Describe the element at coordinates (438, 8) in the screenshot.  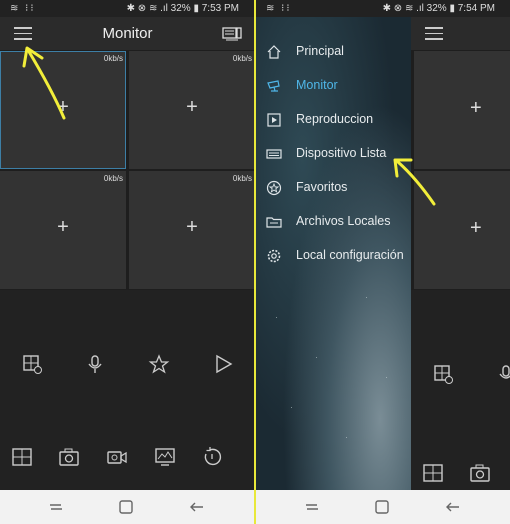
I see `status-right: ✱ ⊗ ≋ .ıl 32% ▮ 7:54 PM` at that location.